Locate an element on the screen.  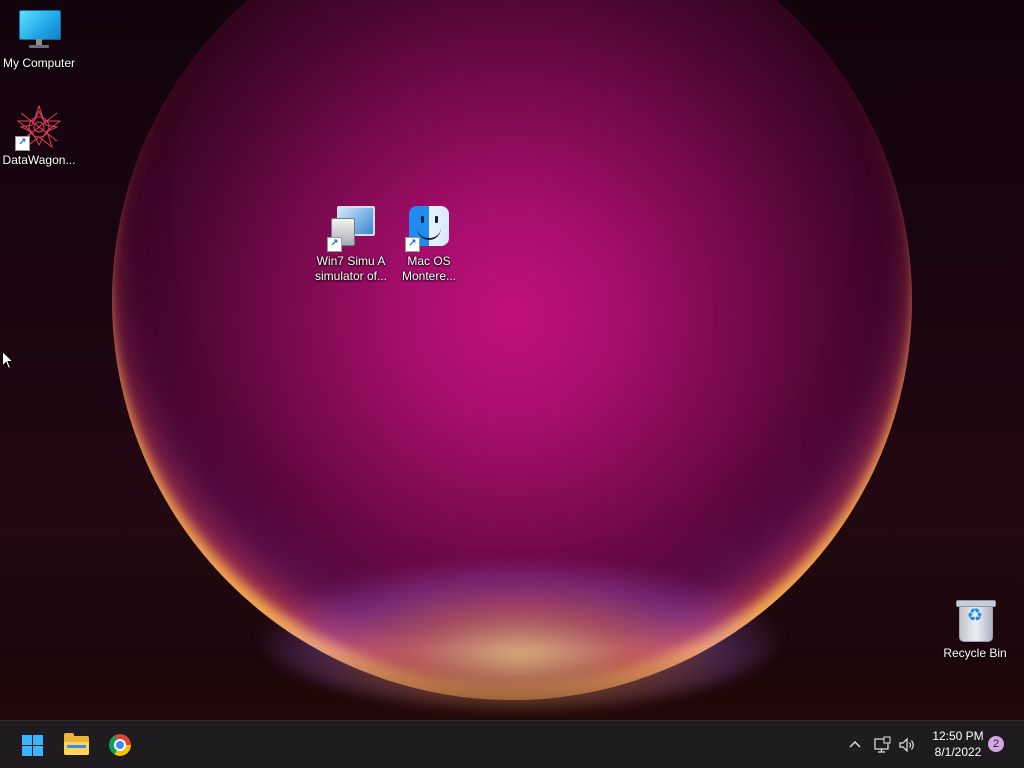
chevron-up-icon is located at coordinates (855, 745).